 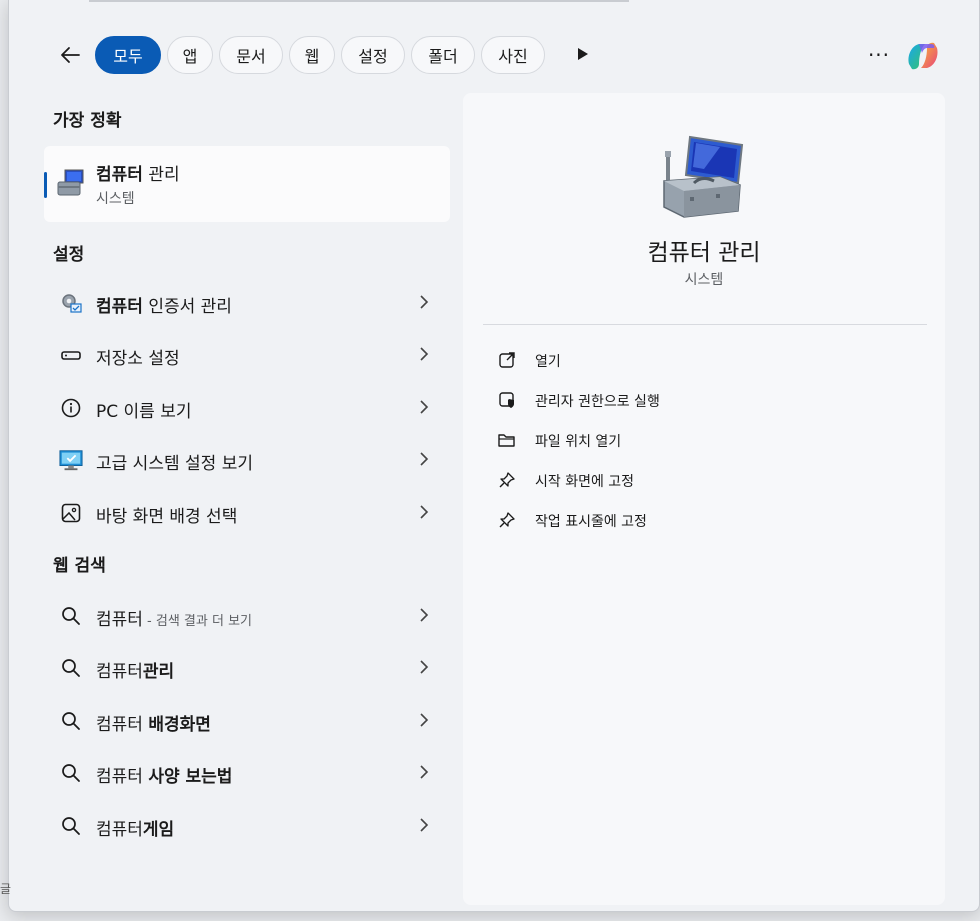 I want to click on settings-item-certificate: 컴퓨터 인증서 관리, so click(x=244, y=302).